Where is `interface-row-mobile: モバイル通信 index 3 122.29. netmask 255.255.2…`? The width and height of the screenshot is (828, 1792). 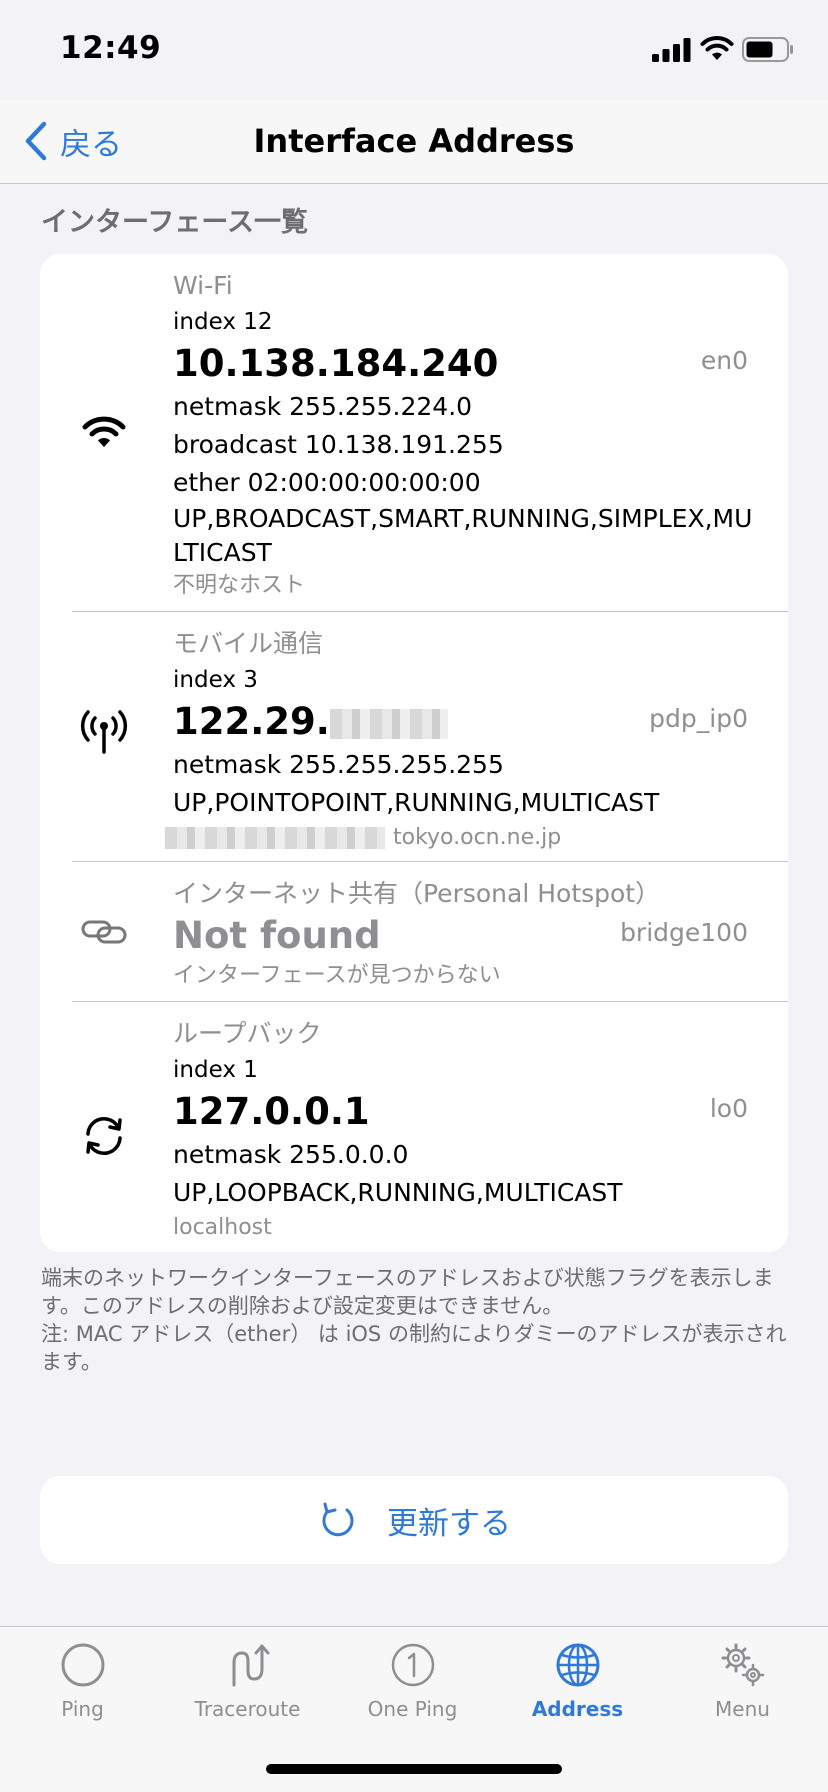
interface-row-mobile: モバイル通信 index 3 122.29. netmask 255.255.2… is located at coordinates (414, 737).